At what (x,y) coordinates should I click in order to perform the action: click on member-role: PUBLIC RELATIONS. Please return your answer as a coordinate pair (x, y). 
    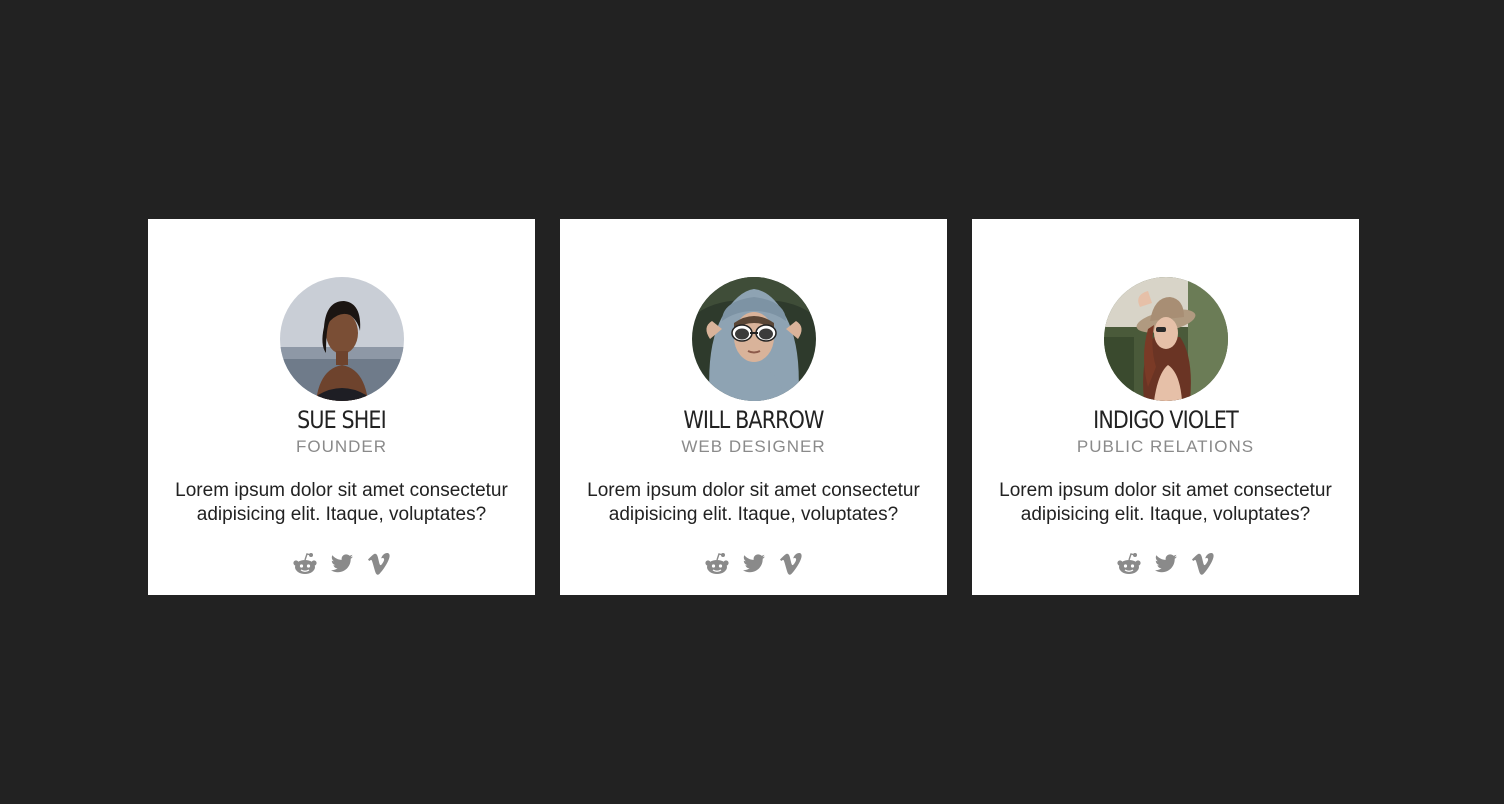
    Looking at the image, I should click on (1165, 446).